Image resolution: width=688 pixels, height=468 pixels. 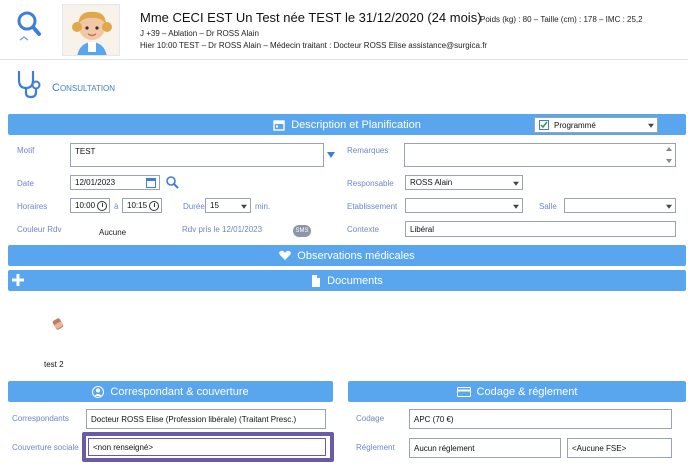 What do you see at coordinates (540, 229) in the screenshot?
I see `contexte-field: Libéral` at bounding box center [540, 229].